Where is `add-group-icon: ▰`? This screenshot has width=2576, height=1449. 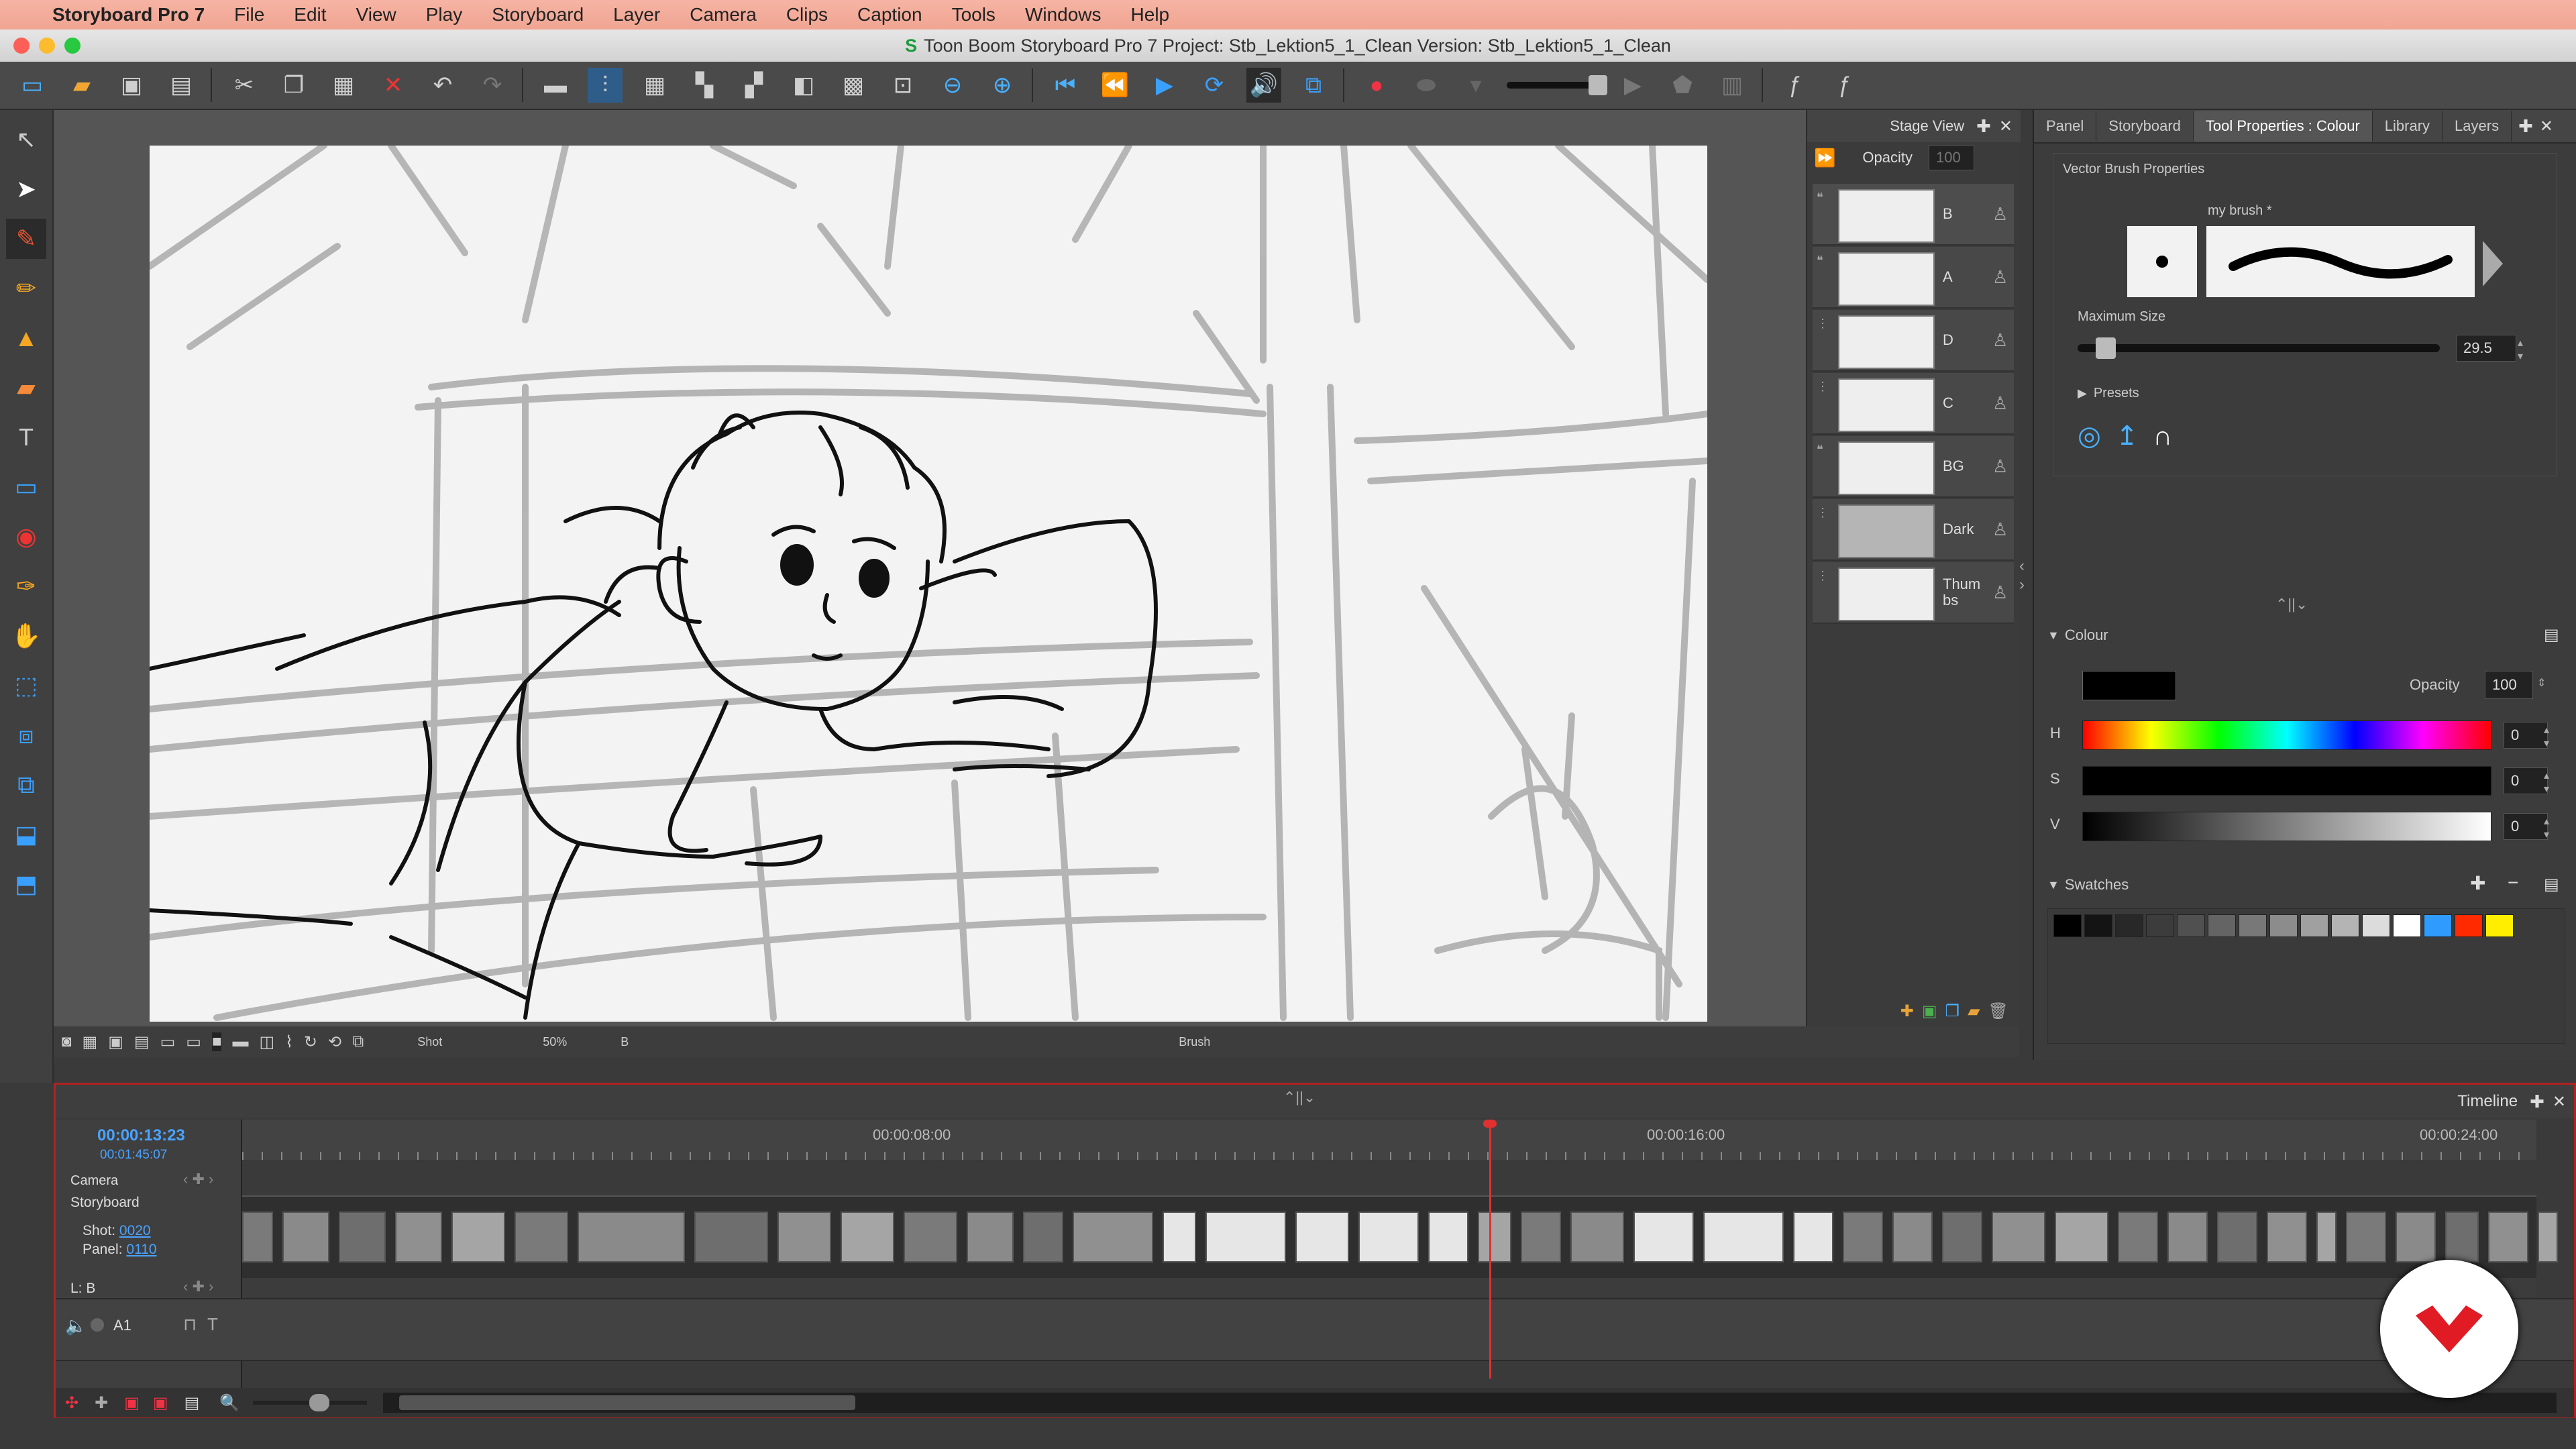
add-group-icon: ▰ is located at coordinates (1974, 1011).